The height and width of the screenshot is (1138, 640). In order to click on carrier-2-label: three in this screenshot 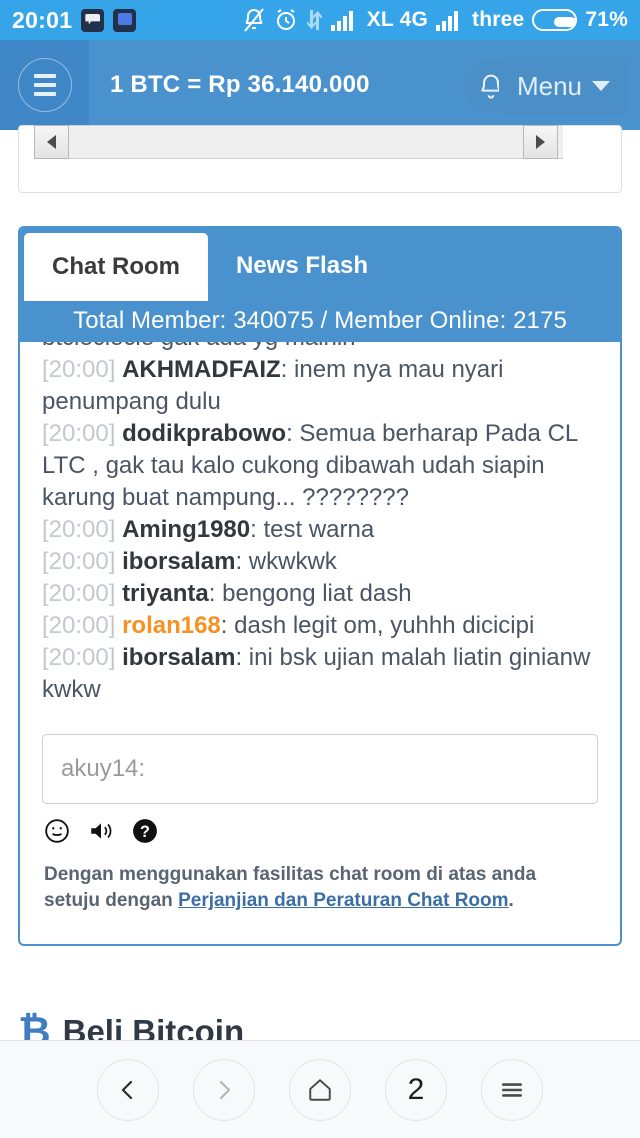, I will do `click(498, 19)`.